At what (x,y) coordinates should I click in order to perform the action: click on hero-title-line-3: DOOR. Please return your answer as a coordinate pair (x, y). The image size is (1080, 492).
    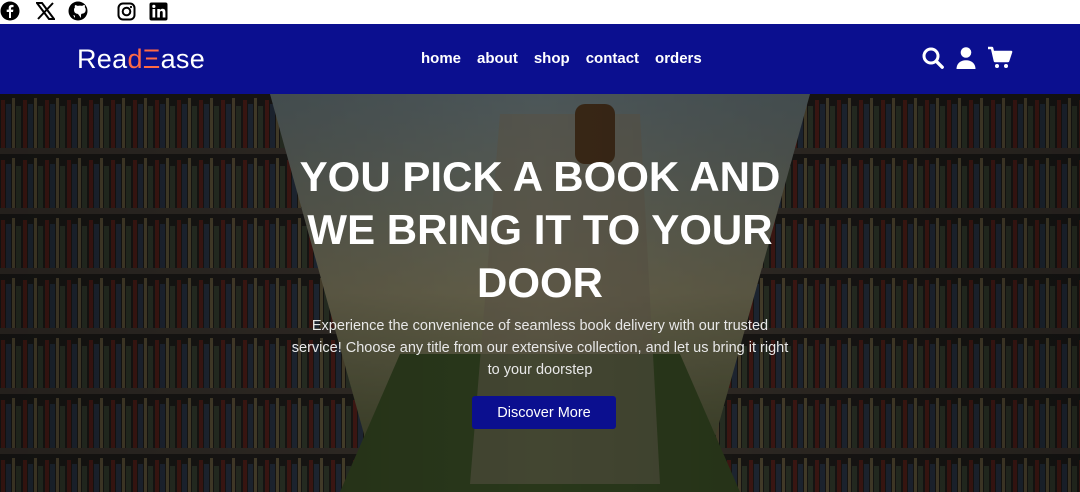
    Looking at the image, I should click on (540, 282).